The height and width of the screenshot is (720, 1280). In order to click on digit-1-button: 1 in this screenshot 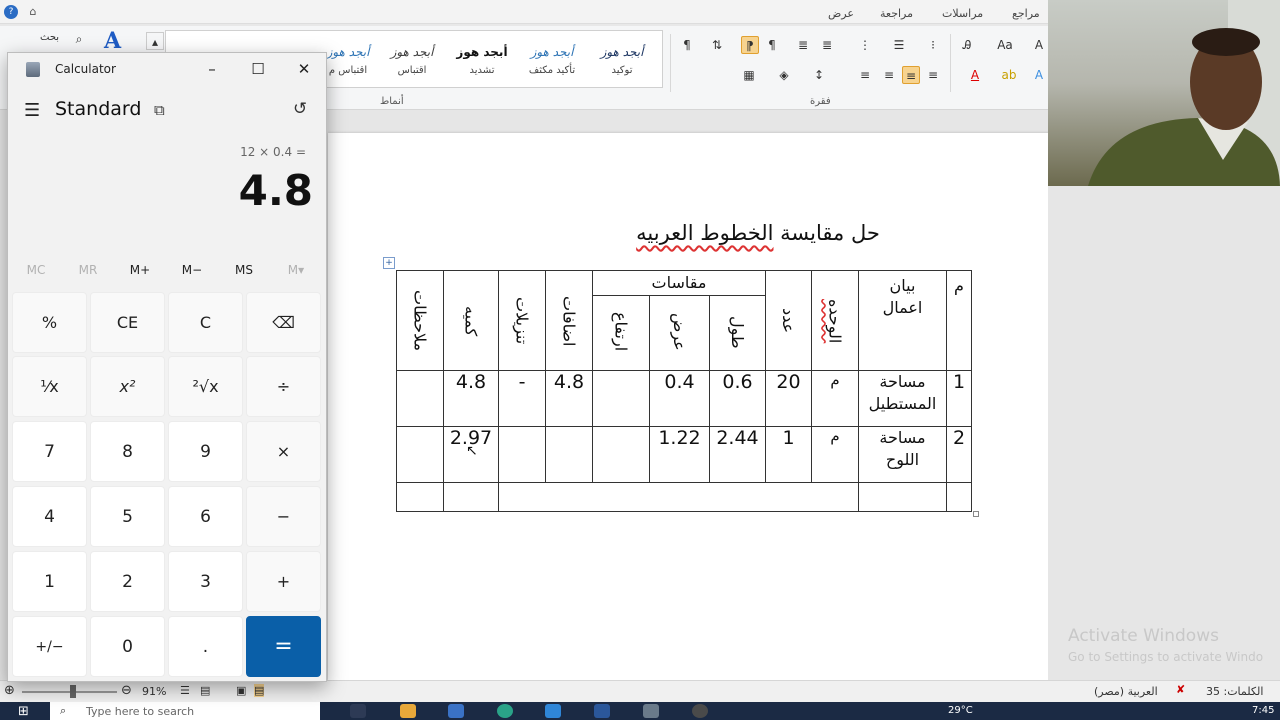, I will do `click(49, 581)`.